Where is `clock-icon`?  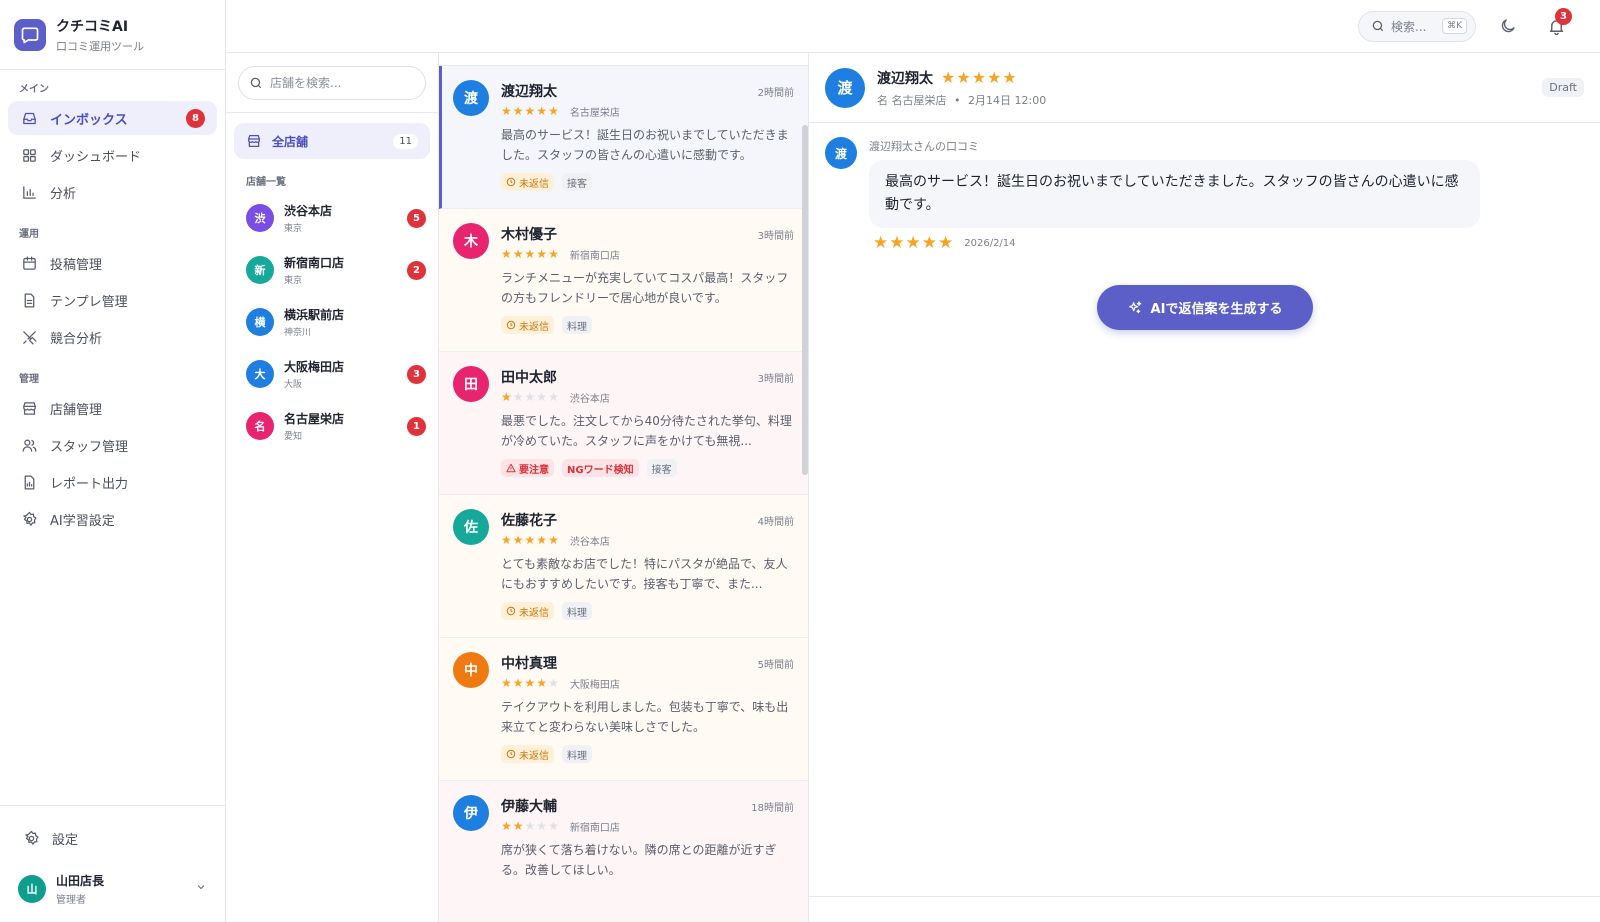 clock-icon is located at coordinates (512, 325).